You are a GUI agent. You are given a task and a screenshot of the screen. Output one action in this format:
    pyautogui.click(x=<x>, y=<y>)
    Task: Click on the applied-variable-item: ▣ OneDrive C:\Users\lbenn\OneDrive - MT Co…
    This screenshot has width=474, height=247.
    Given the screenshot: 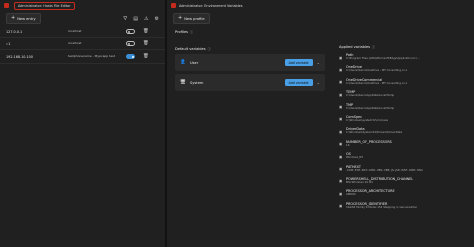 What is the action you would take?
    pyautogui.click(x=404, y=70)
    